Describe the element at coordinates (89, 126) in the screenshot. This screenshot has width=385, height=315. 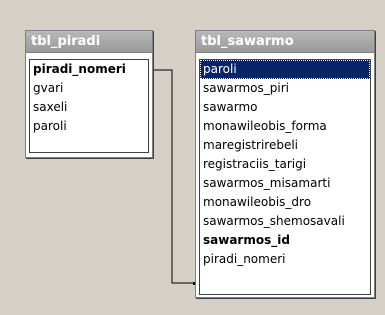
I see `field-item: paroli` at that location.